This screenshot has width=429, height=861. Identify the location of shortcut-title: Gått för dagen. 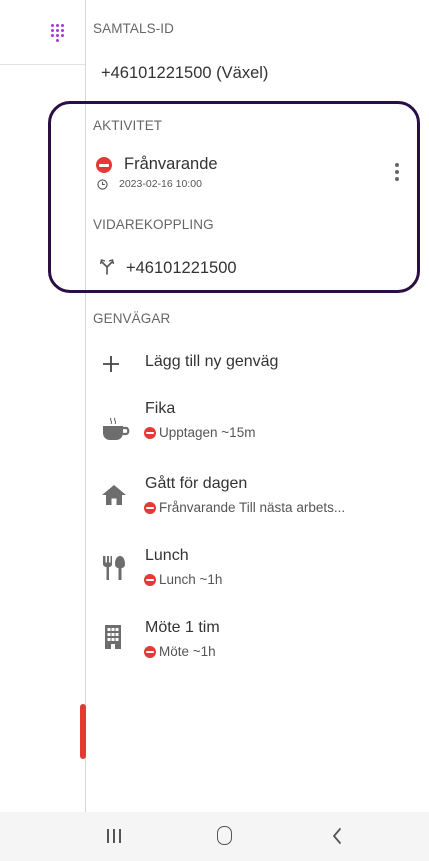
(196, 484).